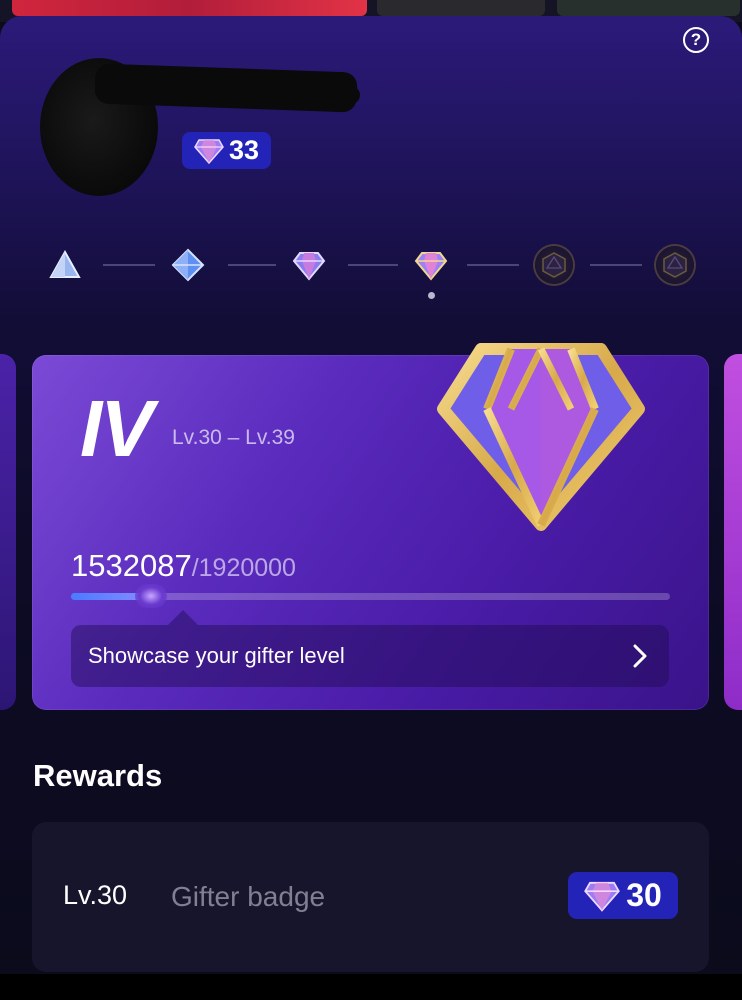 This screenshot has width=742, height=1000. What do you see at coordinates (226, 150) in the screenshot?
I see `current-level-badge: 33` at bounding box center [226, 150].